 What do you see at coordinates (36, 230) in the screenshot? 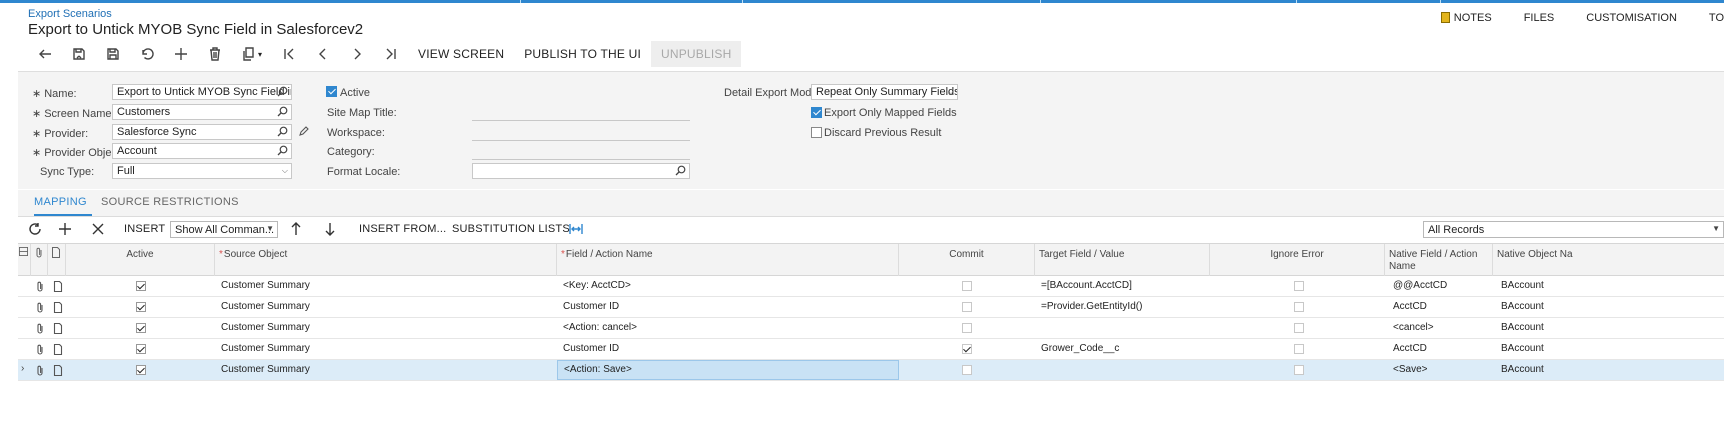
I see `refresh-button` at bounding box center [36, 230].